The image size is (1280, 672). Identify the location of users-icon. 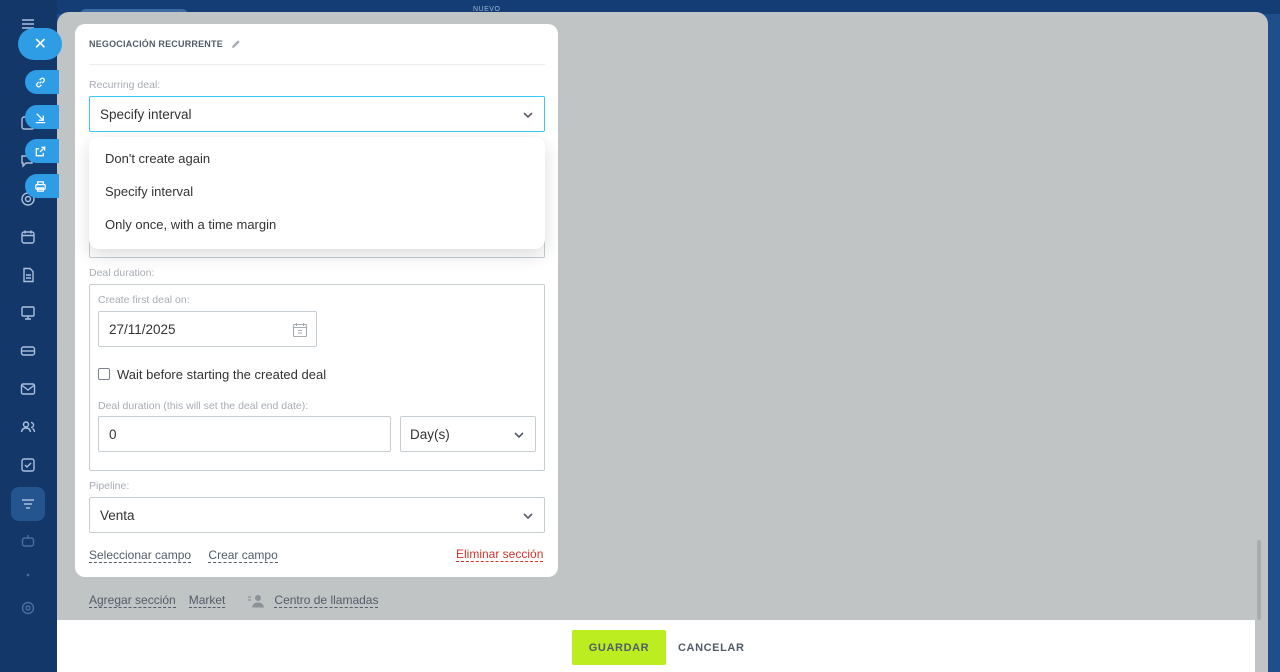
(28, 427).